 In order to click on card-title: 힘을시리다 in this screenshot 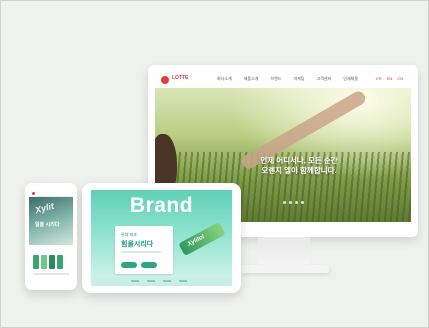, I will do `click(137, 244)`.